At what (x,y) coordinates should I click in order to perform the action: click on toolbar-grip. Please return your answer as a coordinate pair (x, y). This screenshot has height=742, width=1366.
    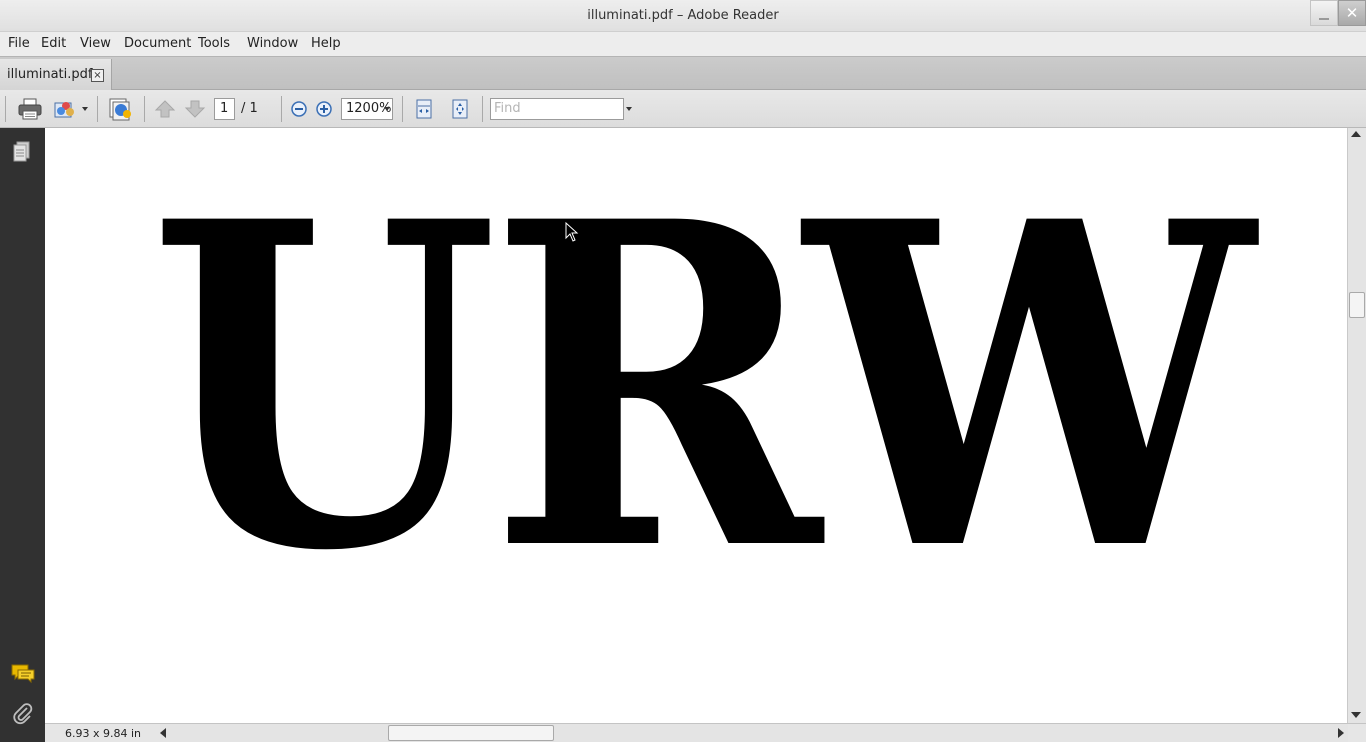
    Looking at the image, I should click on (5, 109).